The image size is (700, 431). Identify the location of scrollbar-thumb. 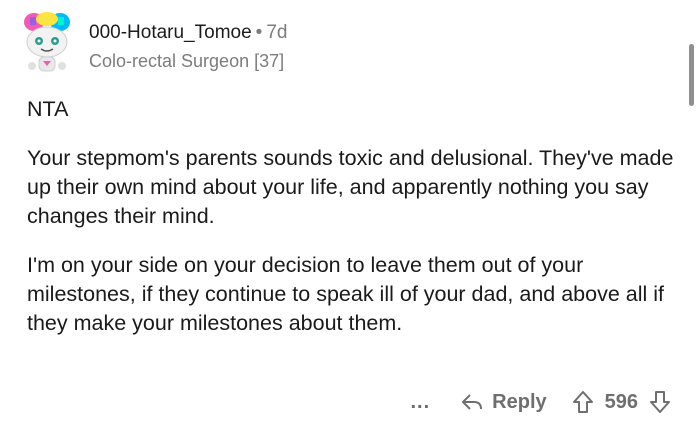
(691, 75).